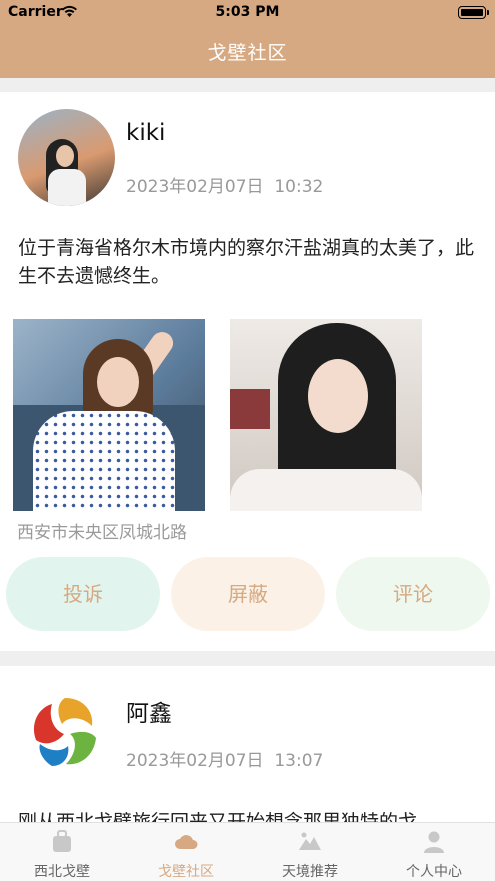 The width and height of the screenshot is (495, 881). Describe the element at coordinates (246, 262) in the screenshot. I see `post-content: 位于青海省格尔木市境内的察尔汗盐湖真的太美了，此生不去遗憾终生。` at that location.